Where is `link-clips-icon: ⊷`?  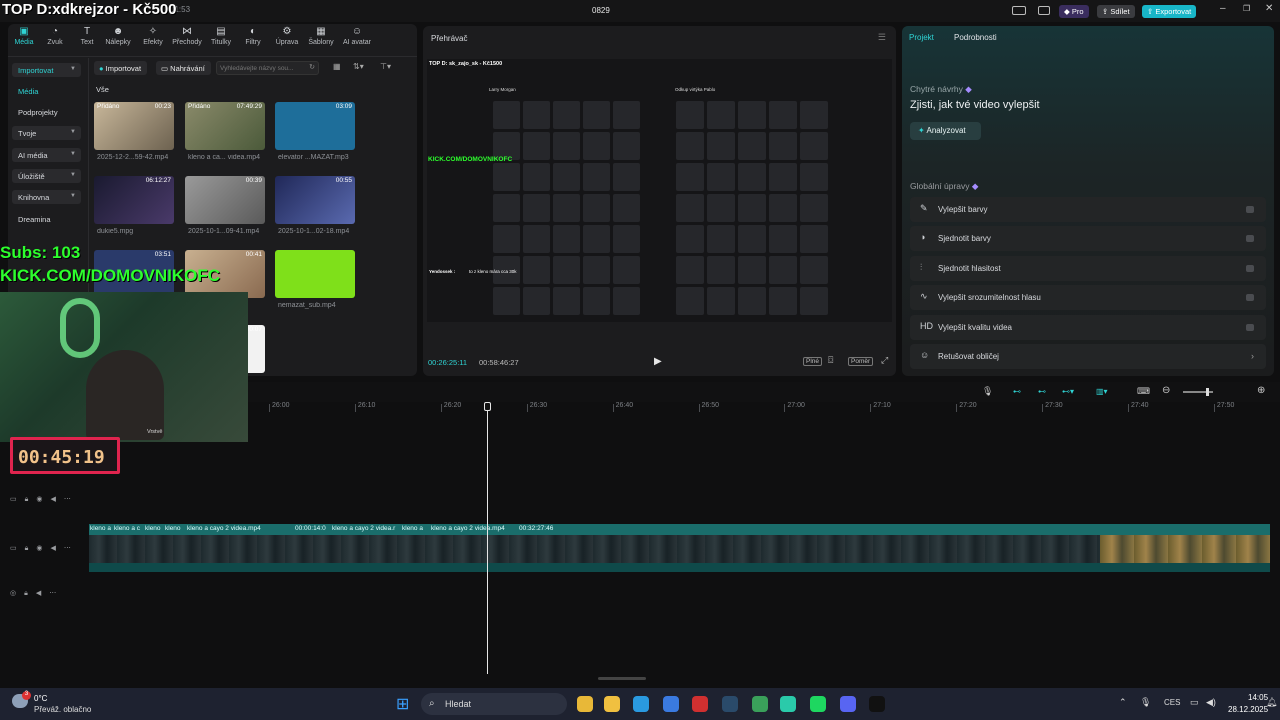 link-clips-icon: ⊷ is located at coordinates (1017, 391).